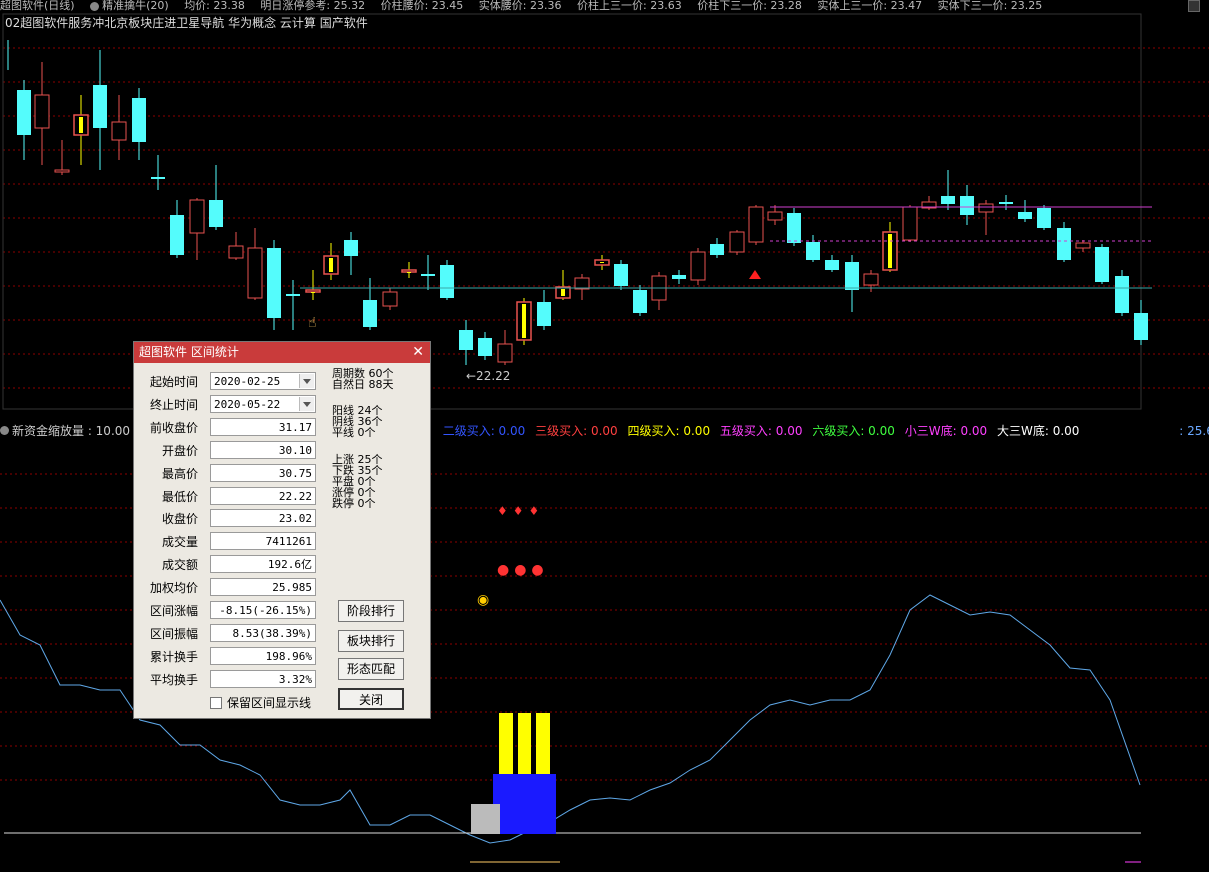 This screenshot has width=1209, height=872. Describe the element at coordinates (247, 404) in the screenshot. I see `end-date-value: 2020-05-22` at that location.